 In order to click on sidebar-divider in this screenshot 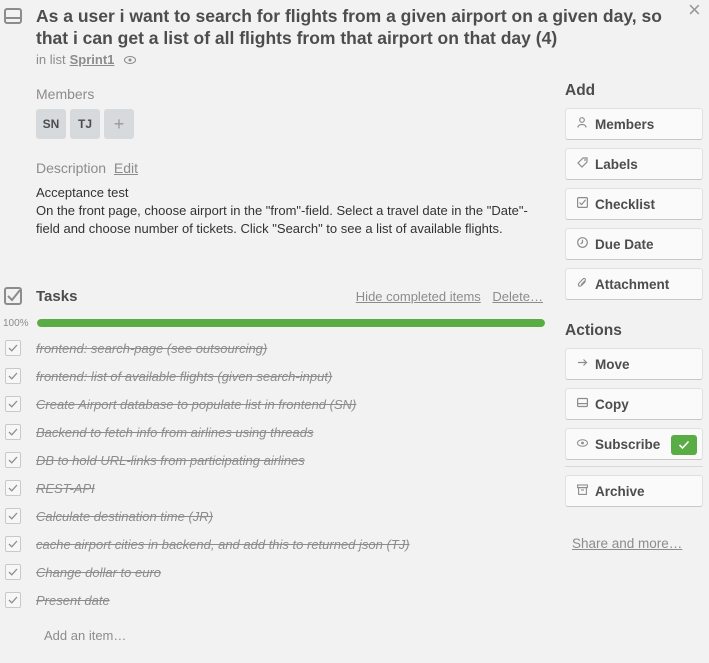, I will do `click(634, 466)`.